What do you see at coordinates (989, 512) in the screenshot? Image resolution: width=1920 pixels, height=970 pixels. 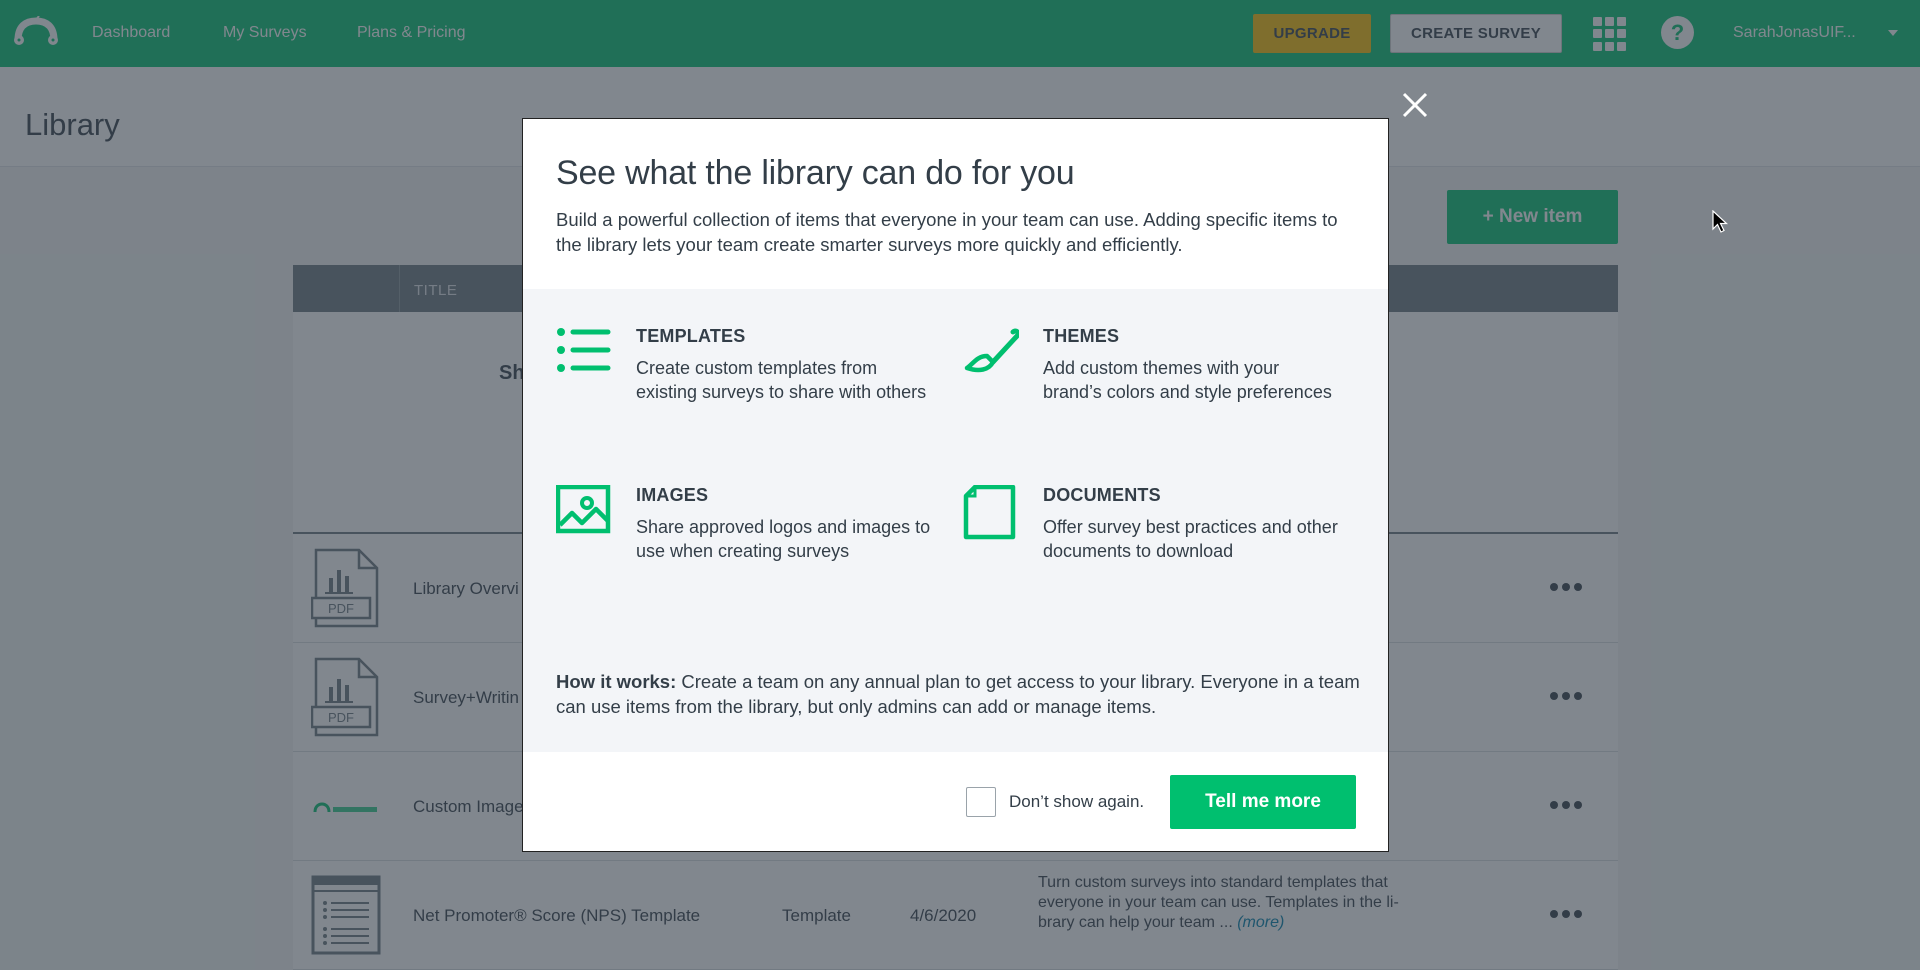 I see `document-icon` at bounding box center [989, 512].